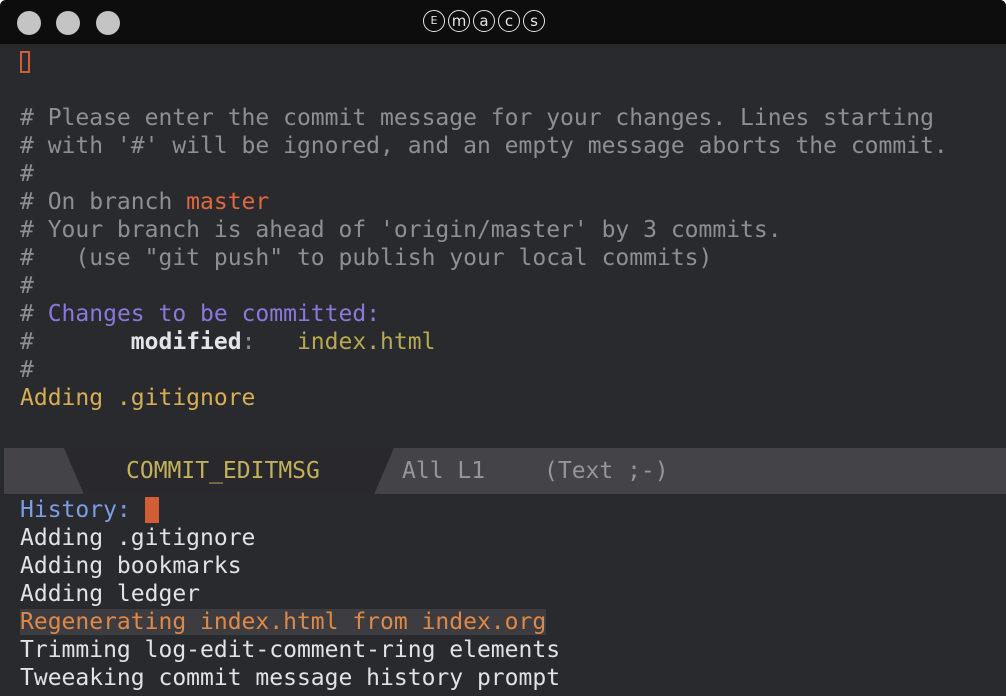 This screenshot has width=1006, height=696. Describe the element at coordinates (434, 21) in the screenshot. I see `title-letter: E` at that location.